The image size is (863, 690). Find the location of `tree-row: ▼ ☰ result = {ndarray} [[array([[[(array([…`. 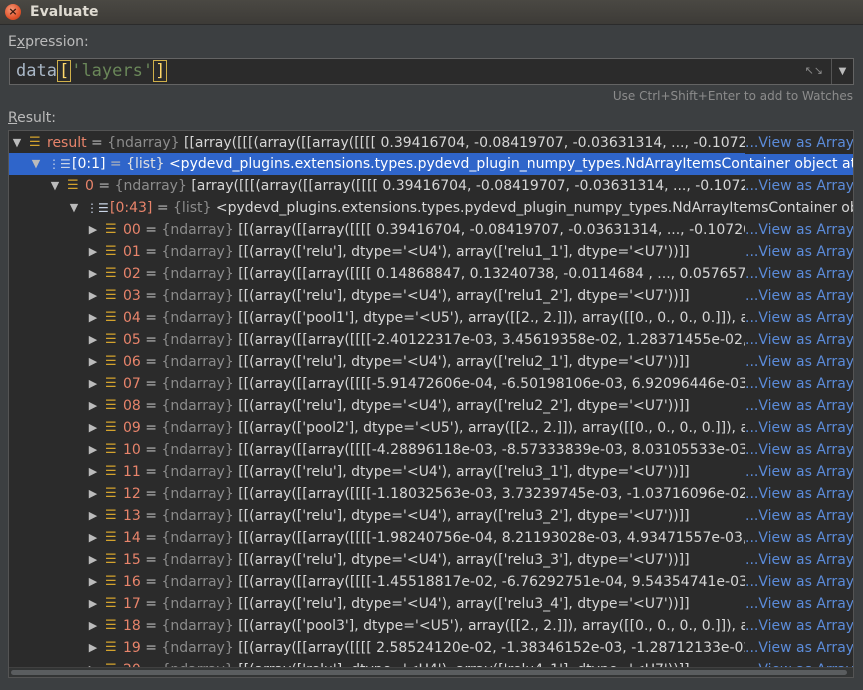

tree-row: ▼ ☰ result = {ndarray} [[array([[[(array([… is located at coordinates (431, 143).